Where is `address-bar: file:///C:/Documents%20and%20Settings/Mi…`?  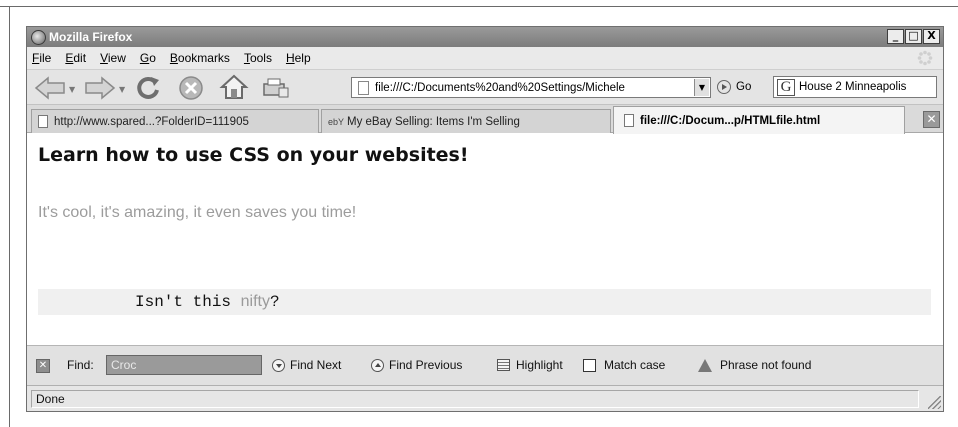
address-bar: file:///C:/Documents%20and%20Settings/Mi… is located at coordinates (531, 87).